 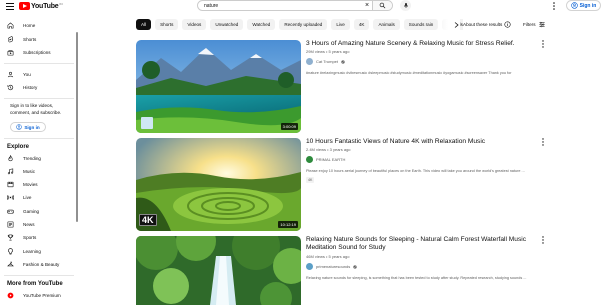 What do you see at coordinates (456, 25) in the screenshot?
I see `chevron-right-icon` at bounding box center [456, 25].